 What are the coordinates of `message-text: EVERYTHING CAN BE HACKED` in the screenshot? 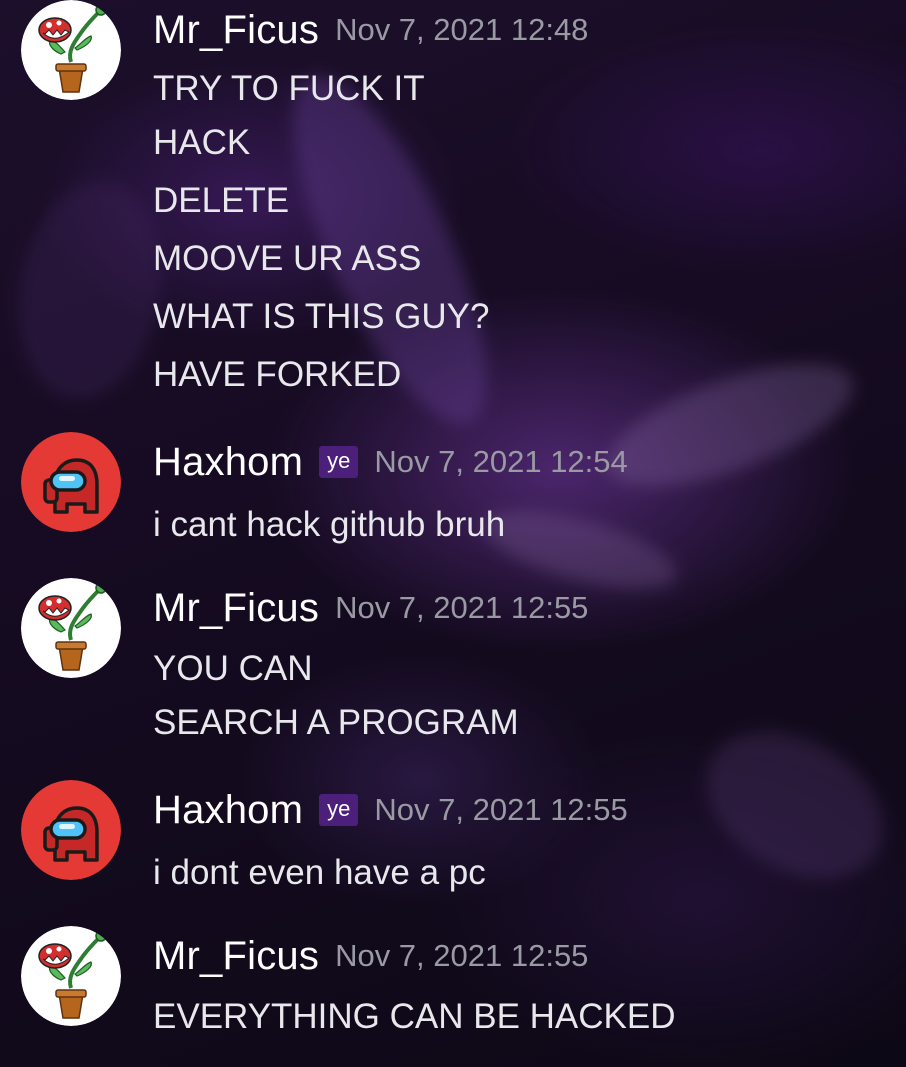 It's located at (414, 1016).